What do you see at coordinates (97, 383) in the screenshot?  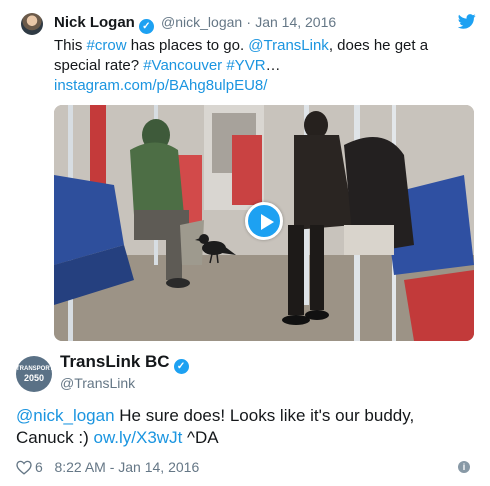 I see `reply-author-handle: @TransLink` at bounding box center [97, 383].